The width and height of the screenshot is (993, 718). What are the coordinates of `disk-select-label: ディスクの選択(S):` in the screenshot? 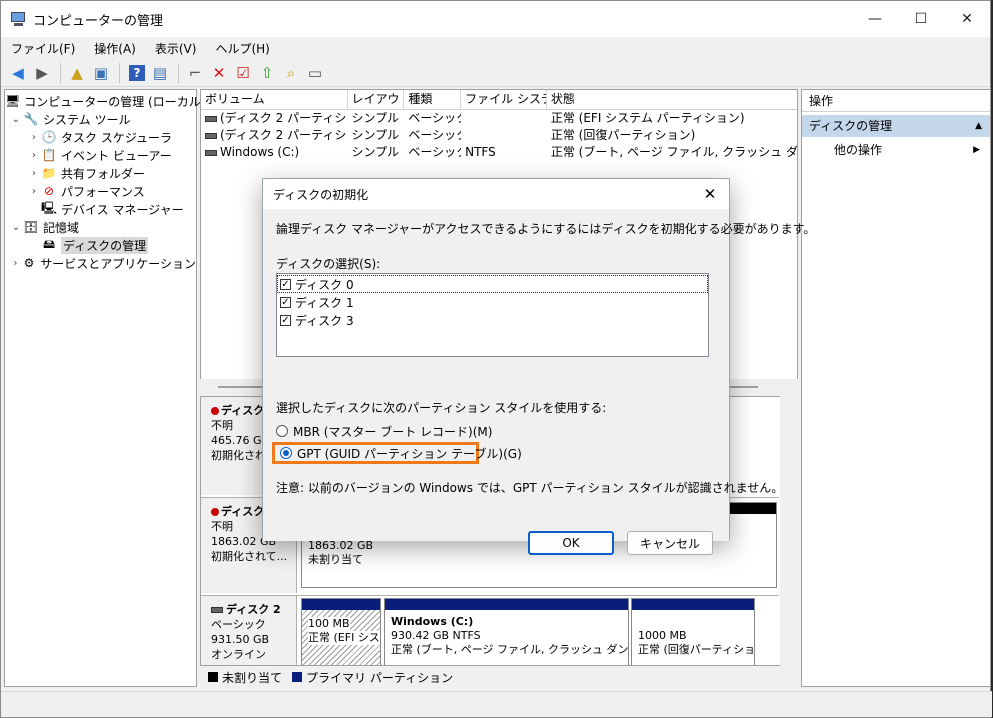 It's located at (328, 264).